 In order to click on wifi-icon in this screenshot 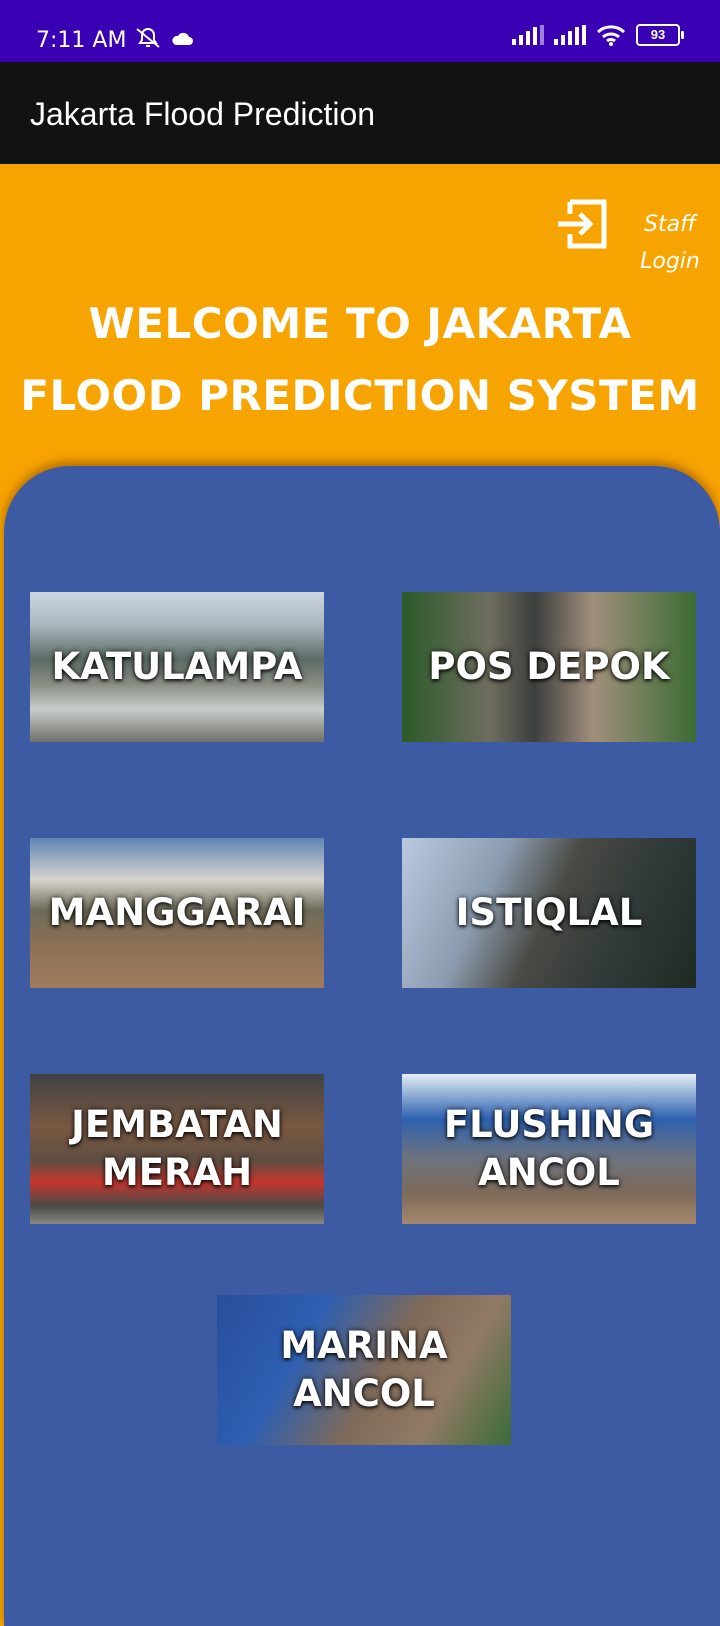, I will do `click(611, 35)`.